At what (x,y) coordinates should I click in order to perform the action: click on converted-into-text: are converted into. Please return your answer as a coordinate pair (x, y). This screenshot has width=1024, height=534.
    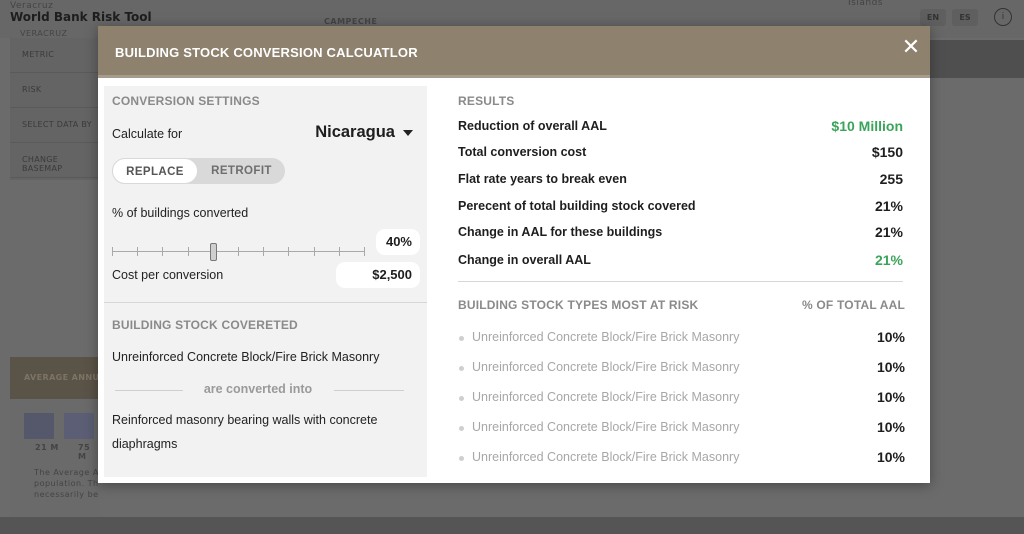
    Looking at the image, I should click on (258, 389).